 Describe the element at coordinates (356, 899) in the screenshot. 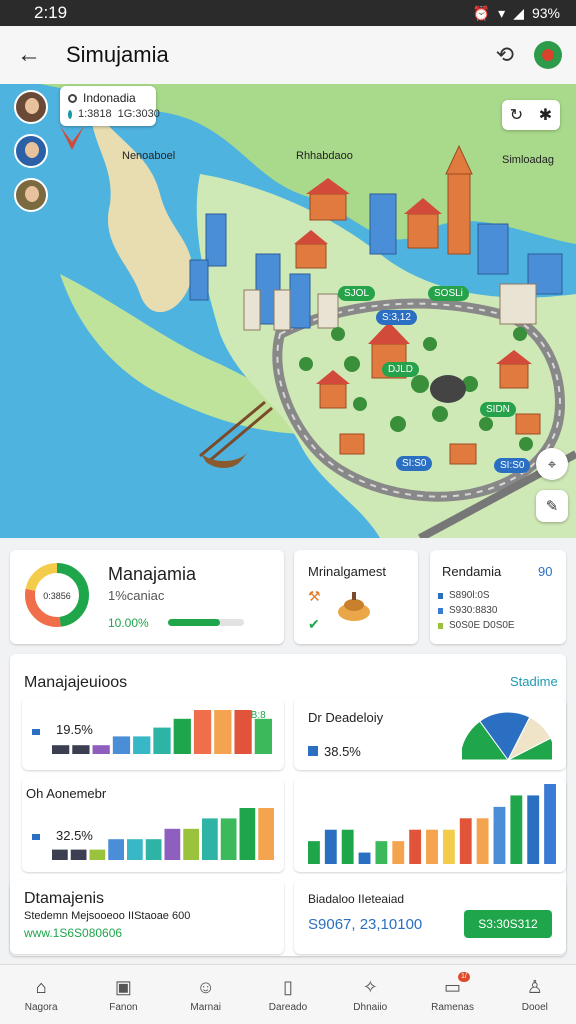

I see `info-title: Biadaloo IIeteaiad` at that location.